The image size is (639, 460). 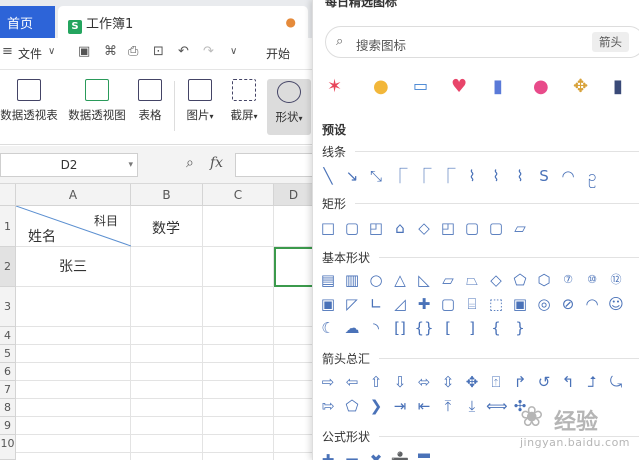 What do you see at coordinates (592, 382) in the screenshot?
I see `bent-up-arrow-icon: ⮥` at bounding box center [592, 382].